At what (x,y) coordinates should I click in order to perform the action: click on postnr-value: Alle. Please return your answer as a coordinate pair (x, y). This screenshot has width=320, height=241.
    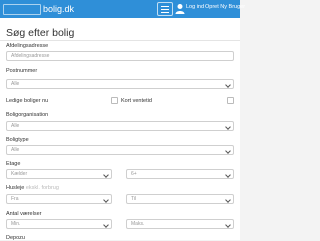
    Looking at the image, I should click on (15, 84).